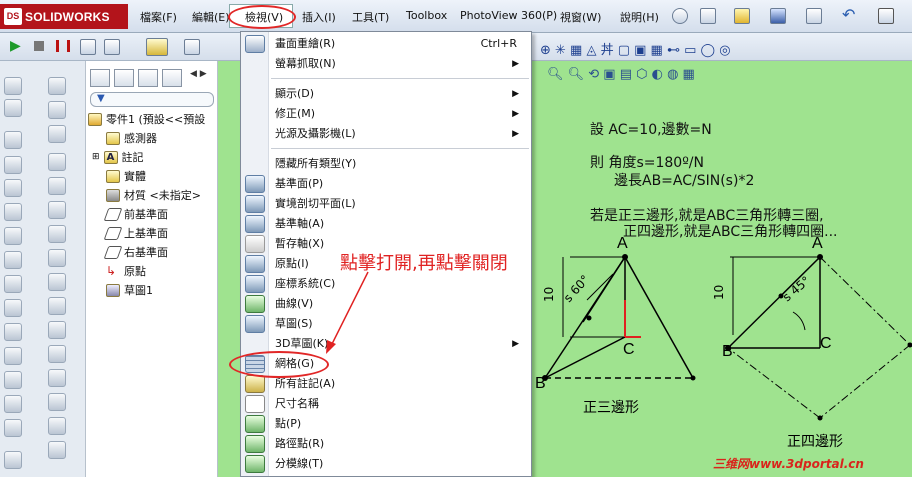 The width and height of the screenshot is (912, 477). I want to click on print-icon, so click(814, 16).